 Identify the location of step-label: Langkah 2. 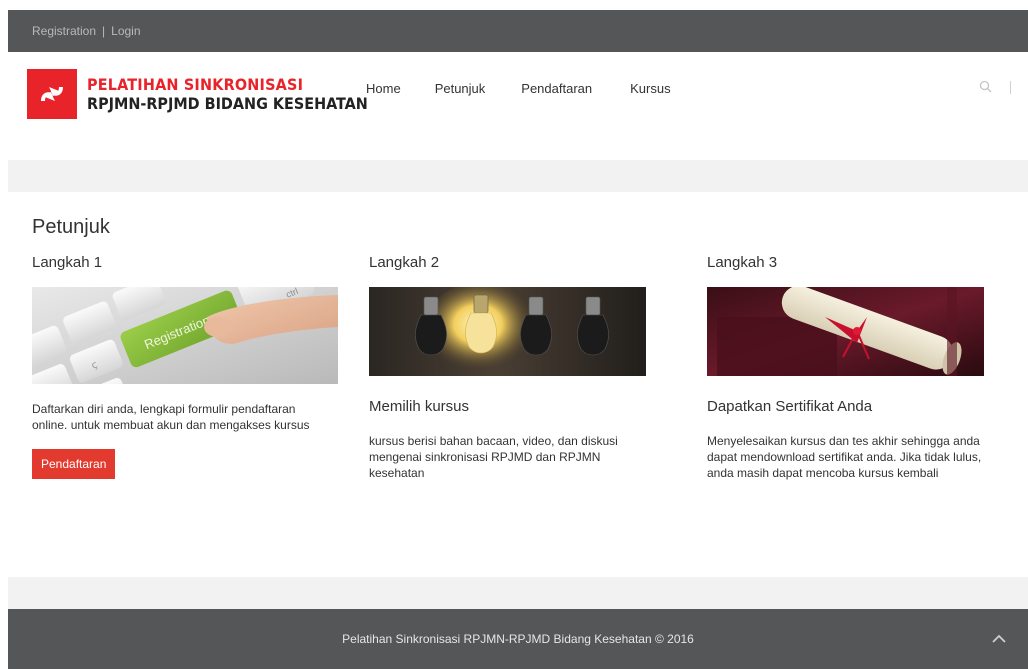
(404, 262).